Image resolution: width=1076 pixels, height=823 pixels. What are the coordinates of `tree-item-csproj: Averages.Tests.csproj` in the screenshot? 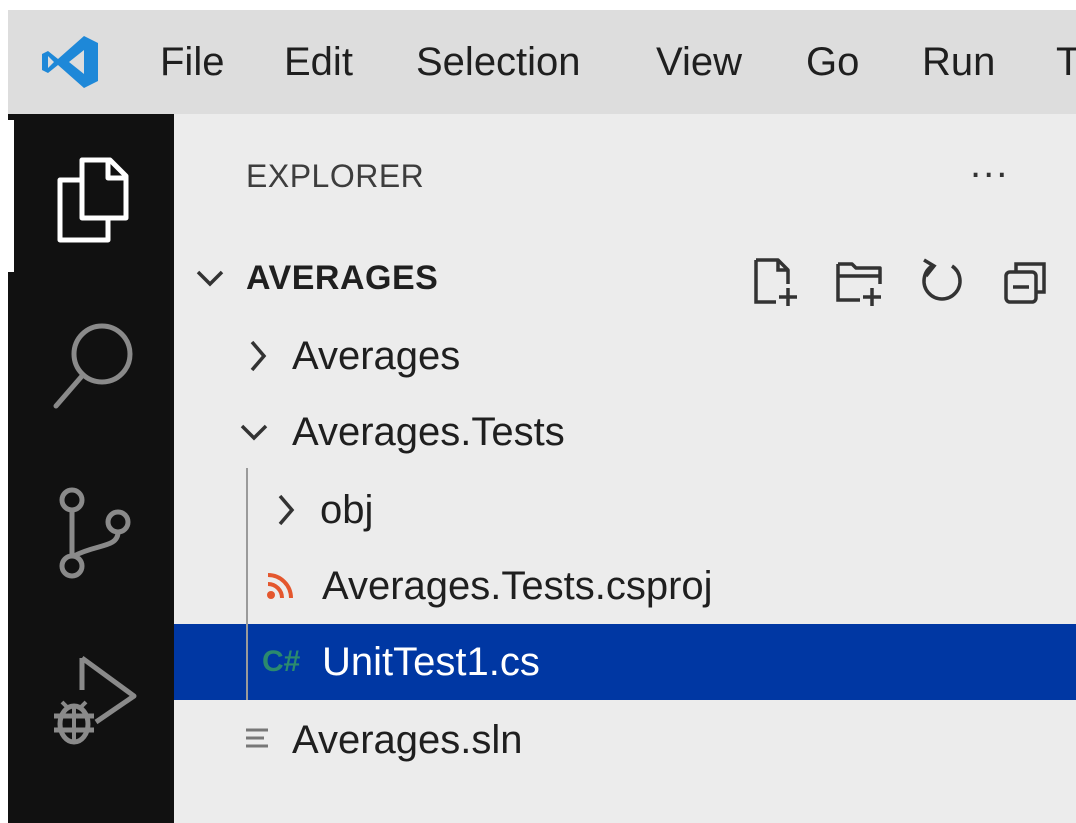 It's located at (625, 586).